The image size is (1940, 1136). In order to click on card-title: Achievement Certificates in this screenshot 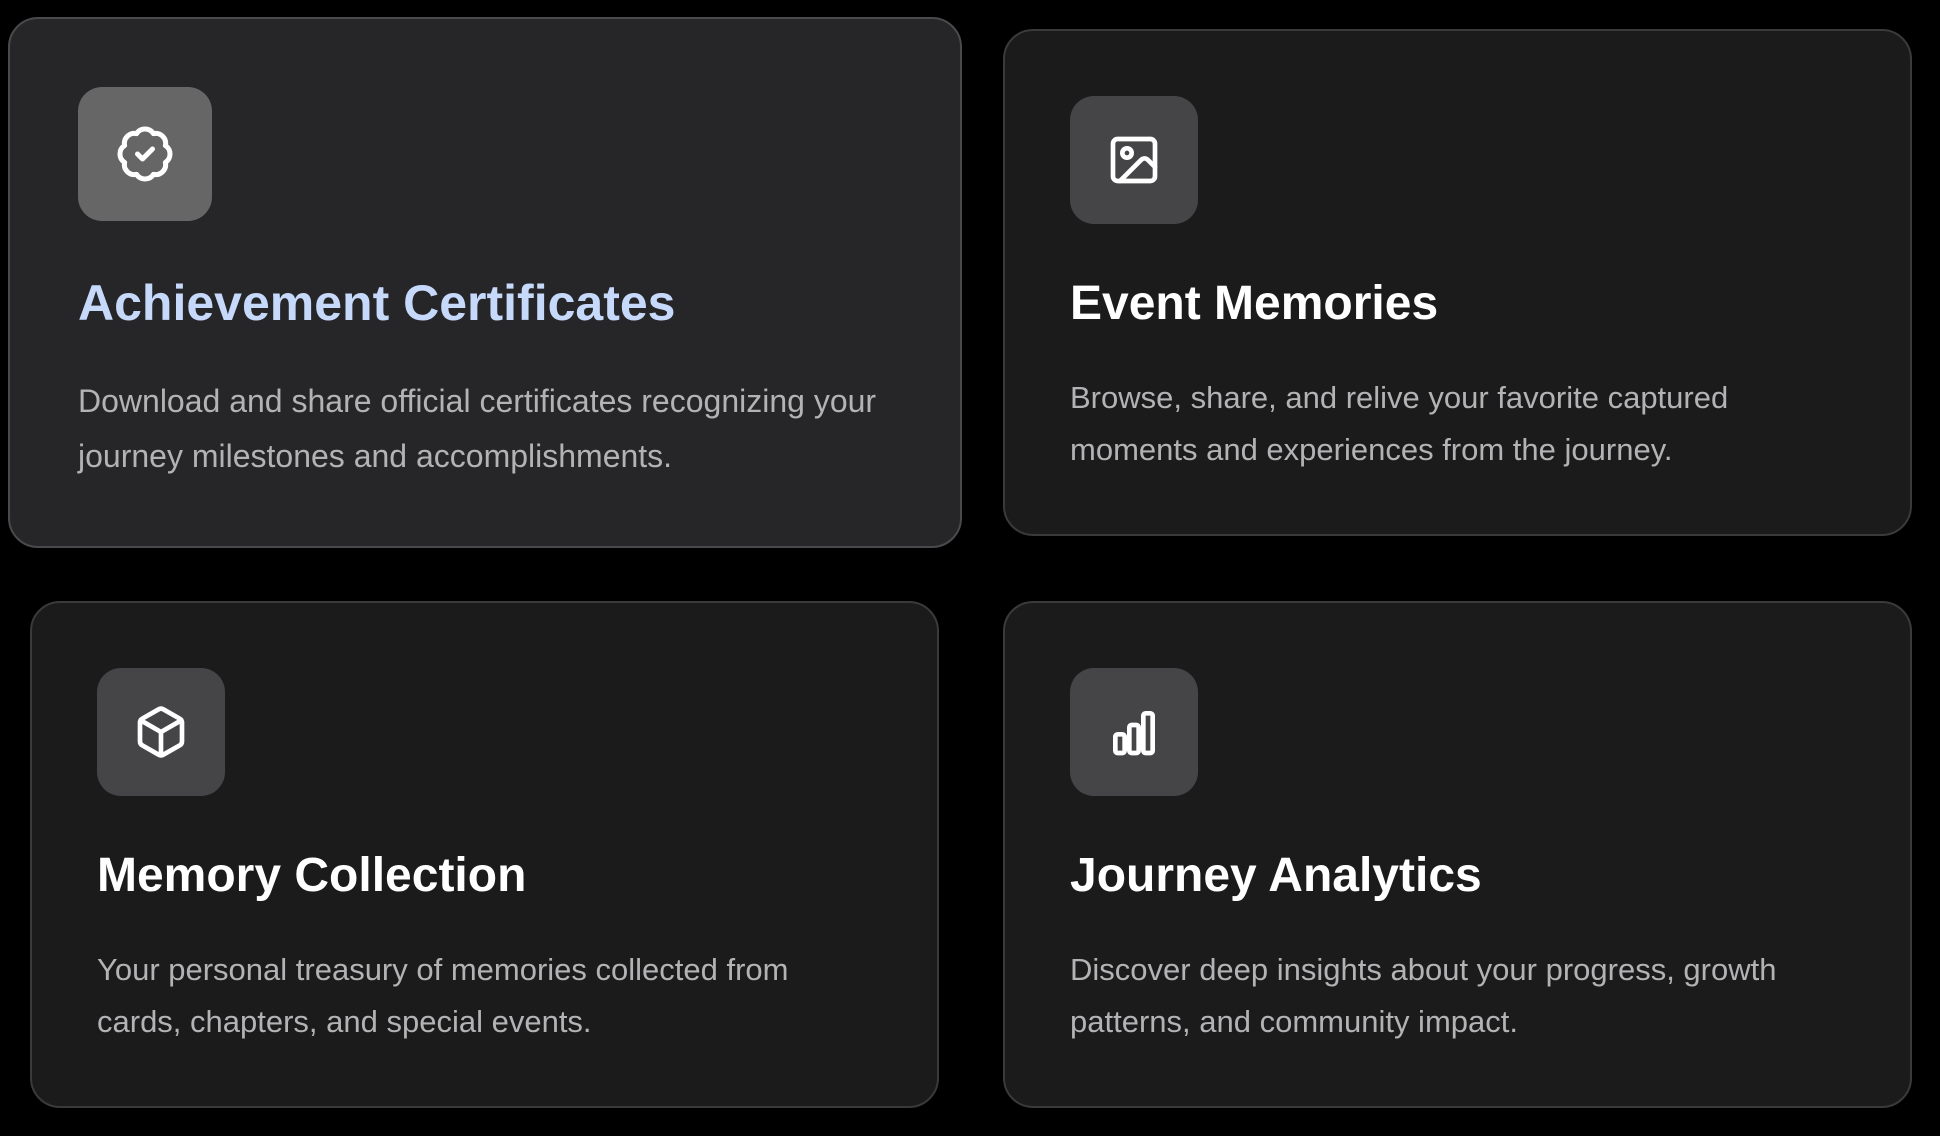, I will do `click(377, 303)`.